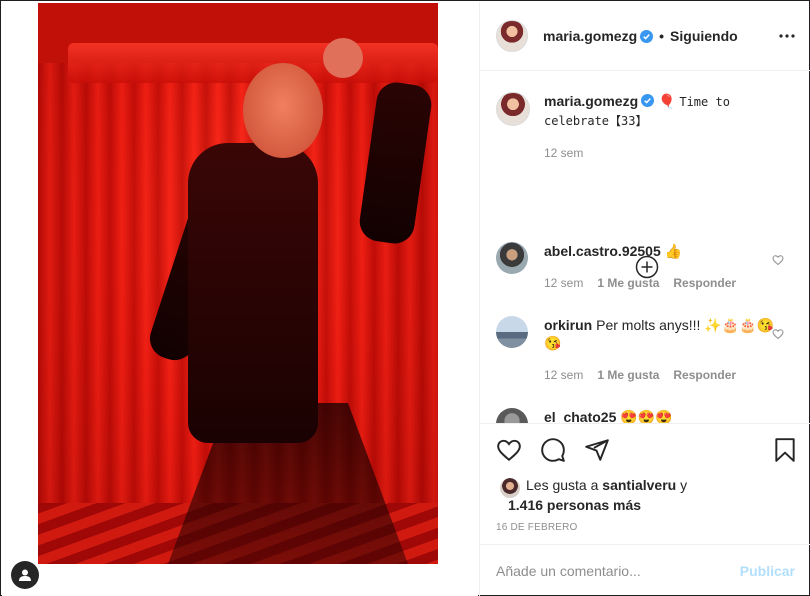 The height and width of the screenshot is (596, 810). I want to click on post-date: 16 DE FEBRERO, so click(537, 527).